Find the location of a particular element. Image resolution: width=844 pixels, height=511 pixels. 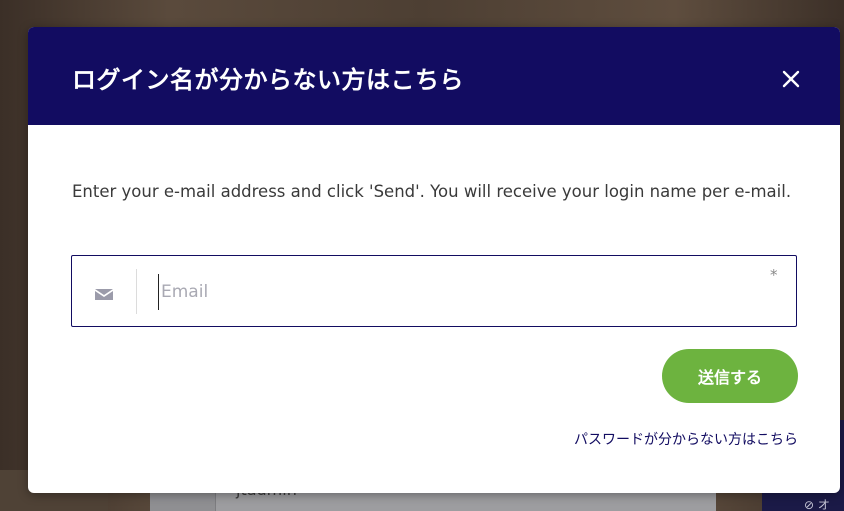

email-input is located at coordinates (458, 292).